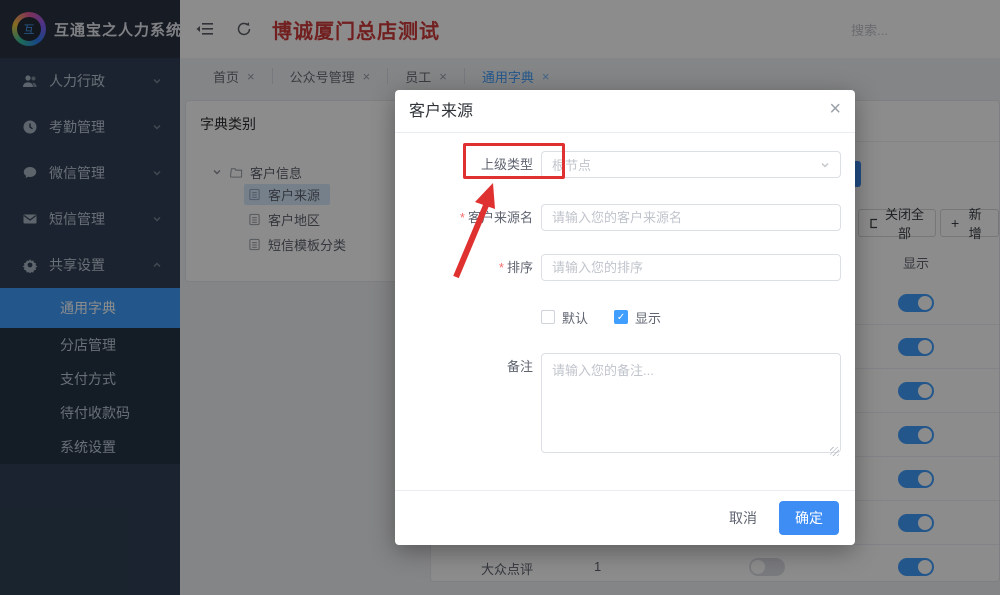 The image size is (1000, 595). I want to click on source-name-label: * 客户来源名, so click(496, 217).